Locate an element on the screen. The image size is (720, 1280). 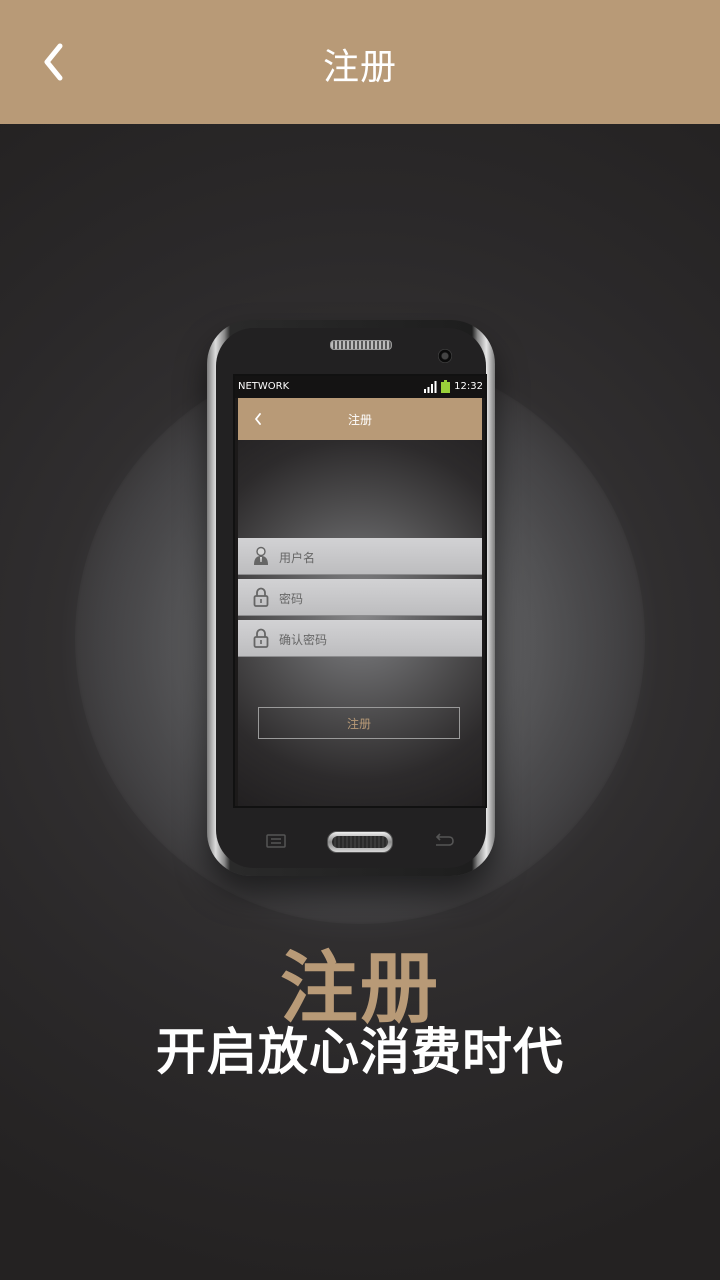
username-field: 用户名 is located at coordinates (360, 556).